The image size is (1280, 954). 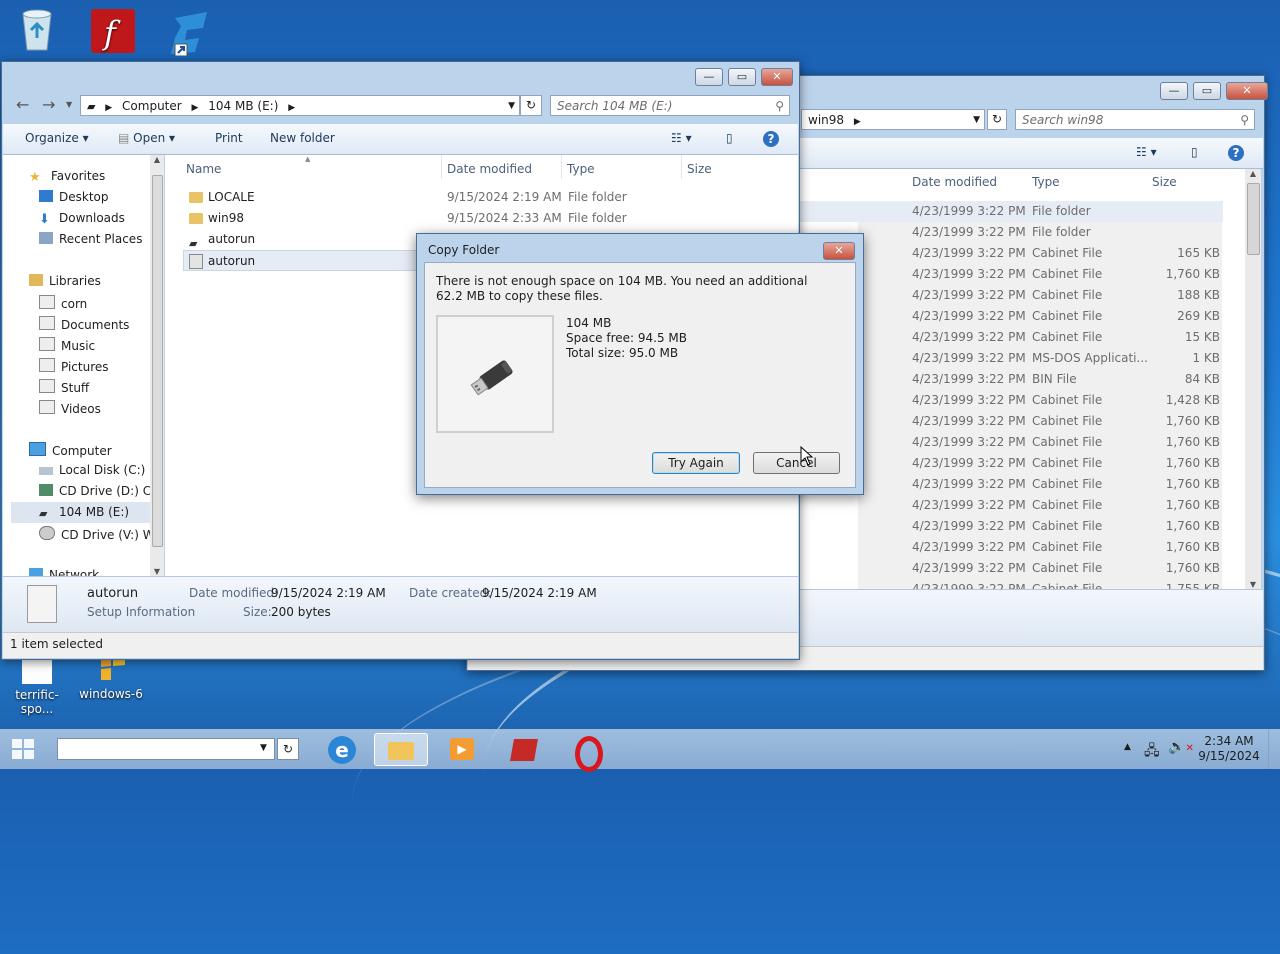 I want to click on nav-library-music: Music, so click(x=67, y=345).